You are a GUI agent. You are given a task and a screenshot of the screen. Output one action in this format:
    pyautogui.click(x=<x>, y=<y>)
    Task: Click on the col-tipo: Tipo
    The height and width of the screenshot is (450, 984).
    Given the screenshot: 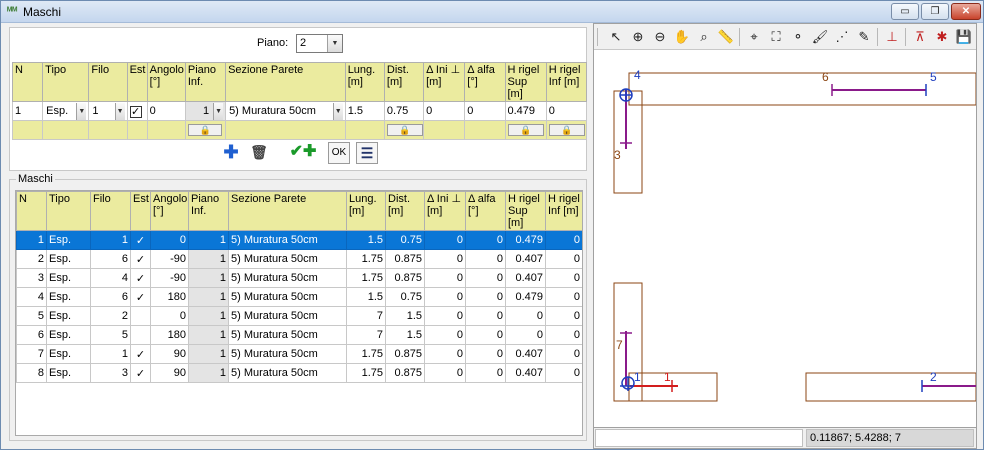 What is the action you would take?
    pyautogui.click(x=68, y=211)
    